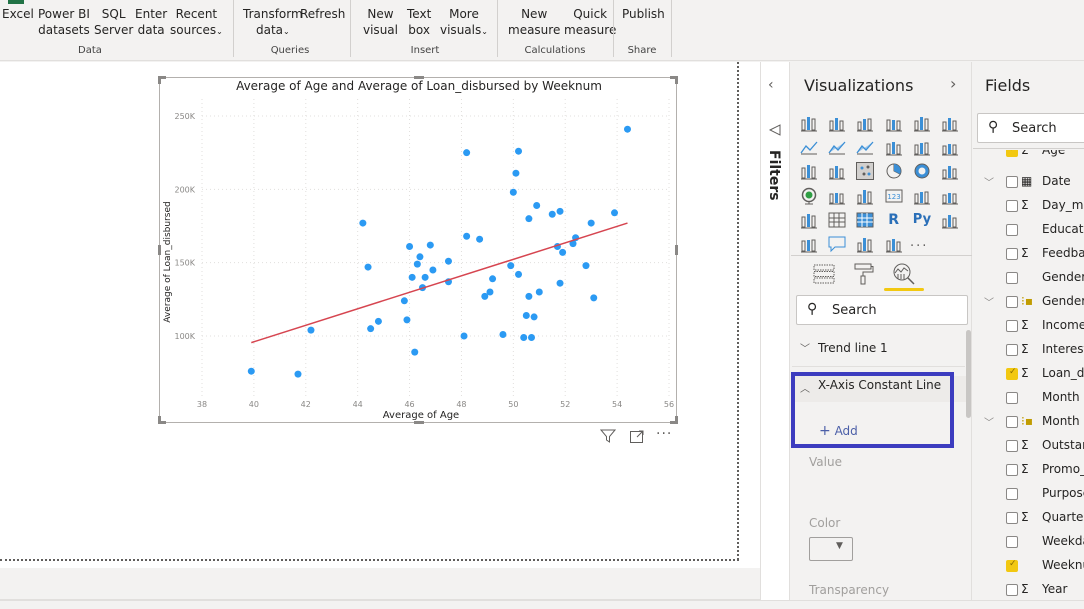 This screenshot has height=609, width=1084. Describe the element at coordinates (1034, 519) in the screenshot. I see `field-item: Σ Quarter` at that location.